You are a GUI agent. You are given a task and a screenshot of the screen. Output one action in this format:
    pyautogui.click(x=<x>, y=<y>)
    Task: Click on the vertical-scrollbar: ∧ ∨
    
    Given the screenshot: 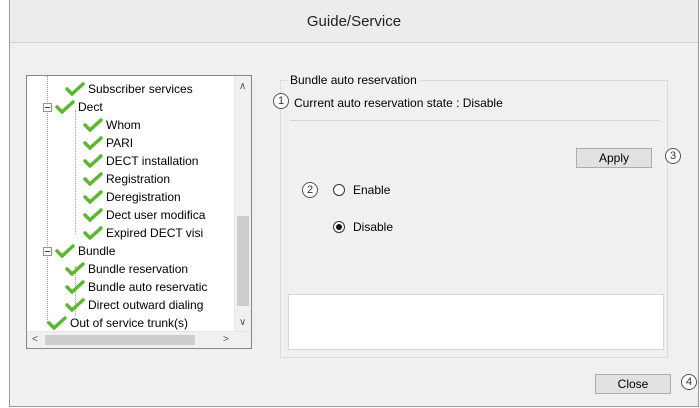 What is the action you would take?
    pyautogui.click(x=242, y=204)
    